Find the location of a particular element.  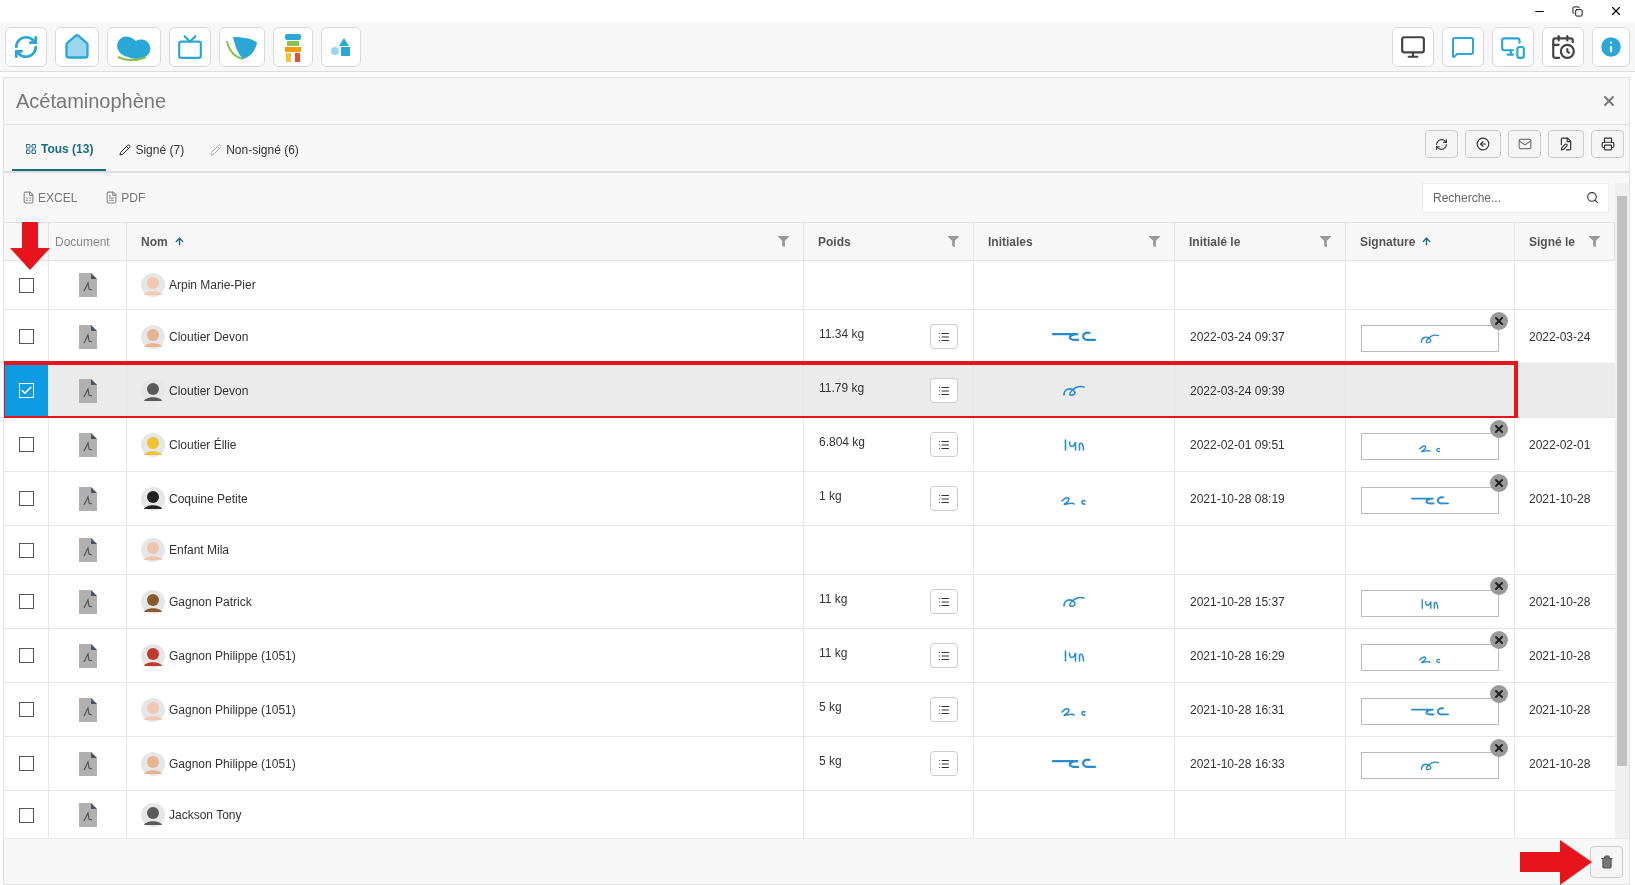

grid-icon is located at coordinates (31, 149).